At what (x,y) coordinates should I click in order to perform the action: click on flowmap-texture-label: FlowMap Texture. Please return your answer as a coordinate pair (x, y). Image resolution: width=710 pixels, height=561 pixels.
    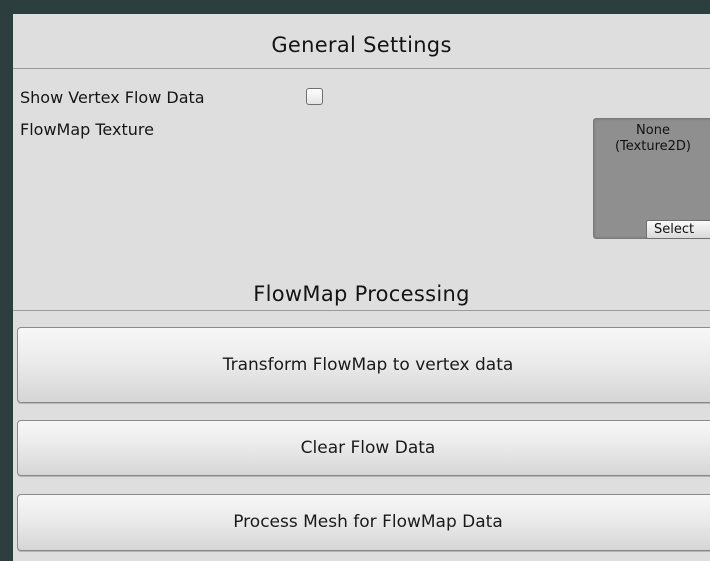
    Looking at the image, I should click on (87, 129).